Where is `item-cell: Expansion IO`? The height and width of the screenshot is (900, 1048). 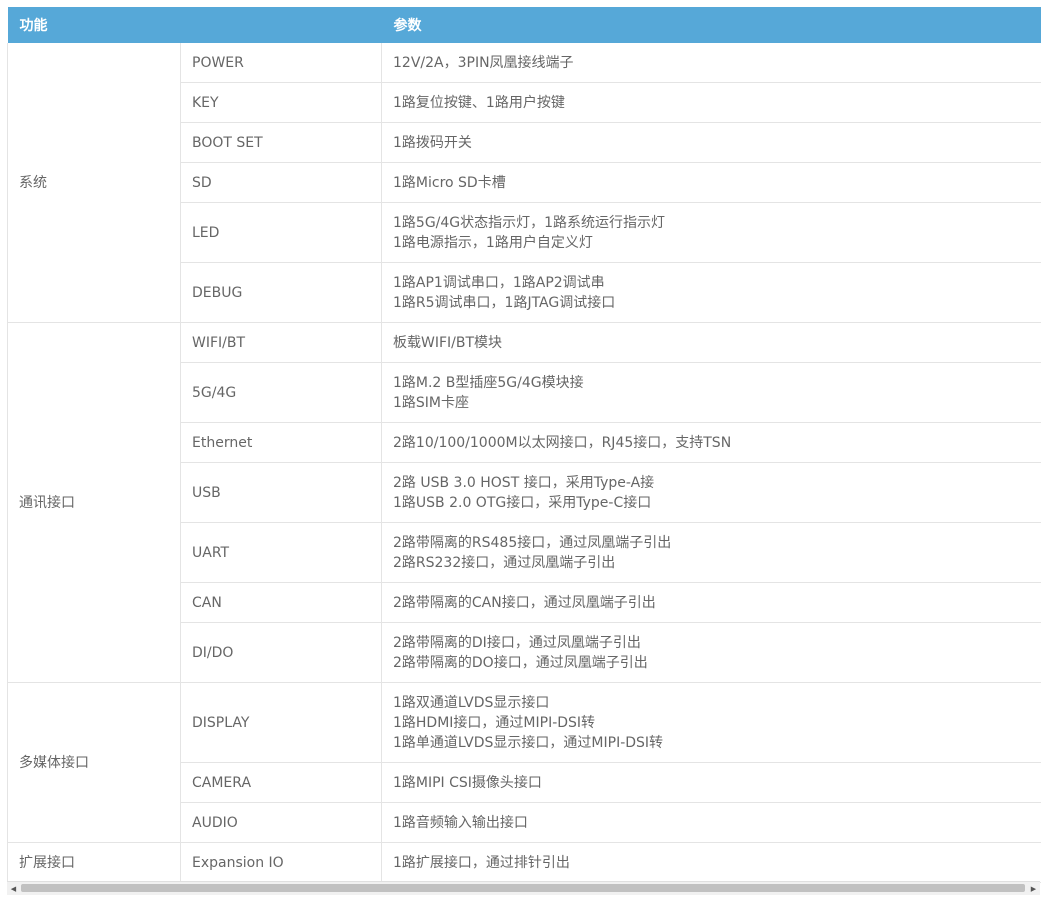 item-cell: Expansion IO is located at coordinates (281, 862).